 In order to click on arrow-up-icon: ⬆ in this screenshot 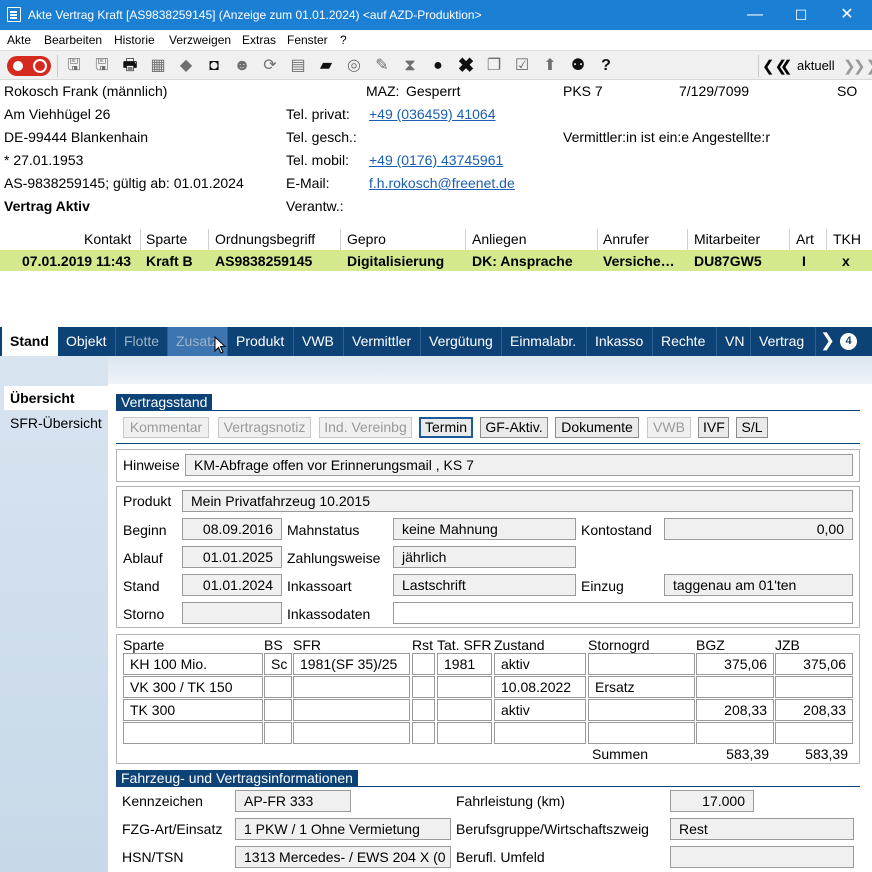, I will do `click(550, 66)`.